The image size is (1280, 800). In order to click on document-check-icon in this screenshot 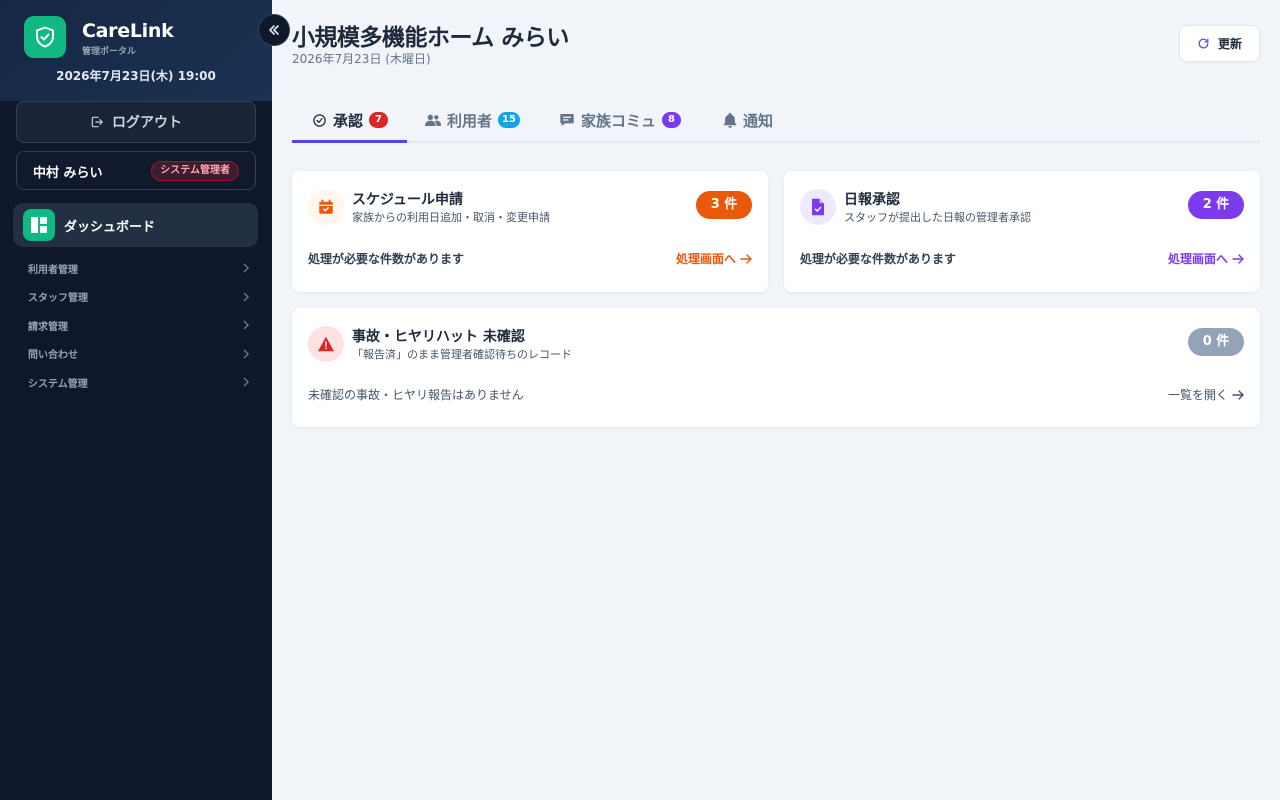, I will do `click(818, 207)`.